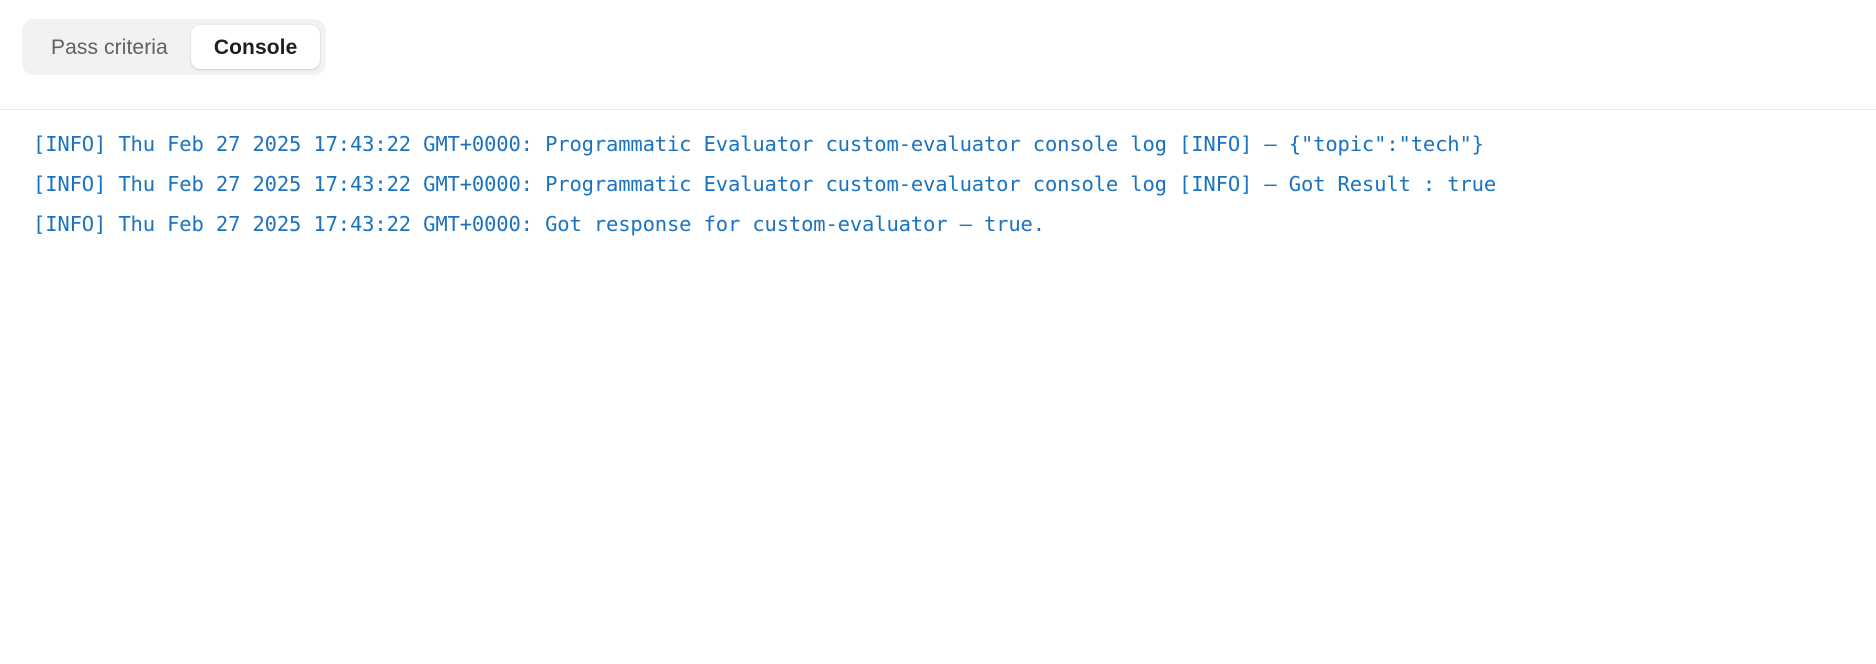  I want to click on tab-group: Pass criteria Console, so click(174, 47).